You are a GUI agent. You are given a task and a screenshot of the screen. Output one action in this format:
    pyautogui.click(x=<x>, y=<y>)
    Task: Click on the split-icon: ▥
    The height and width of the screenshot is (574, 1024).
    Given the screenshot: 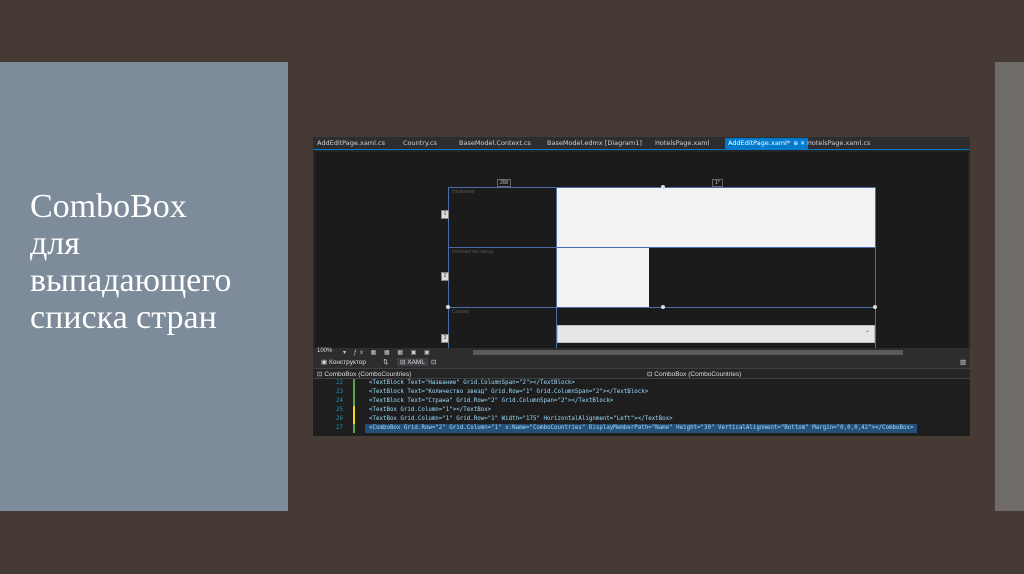 What is the action you would take?
    pyautogui.click(x=963, y=362)
    